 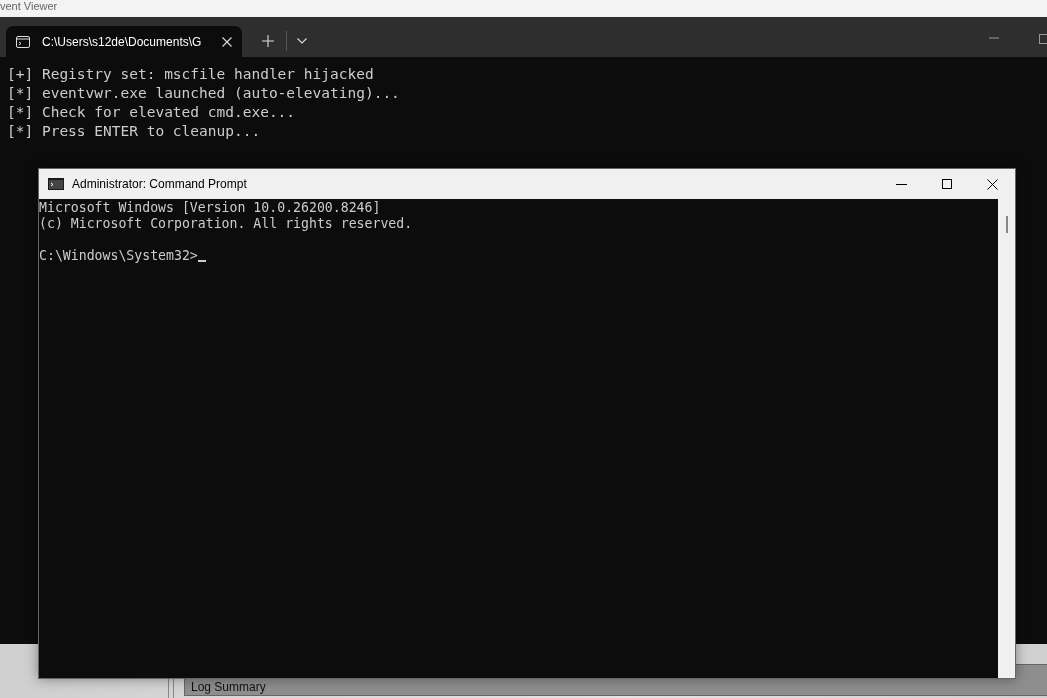 What do you see at coordinates (1006, 438) in the screenshot?
I see `scrollbar` at bounding box center [1006, 438].